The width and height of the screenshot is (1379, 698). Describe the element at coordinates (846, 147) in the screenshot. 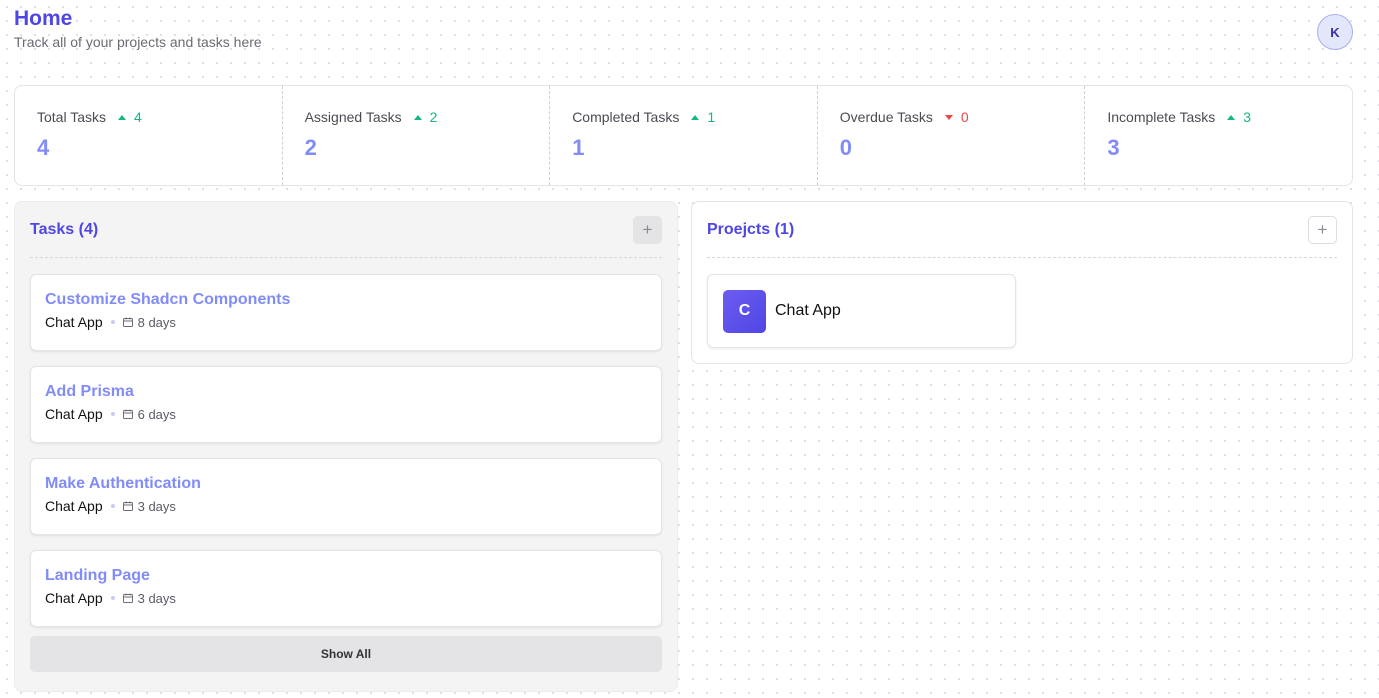

I see `stat-value: 0` at that location.